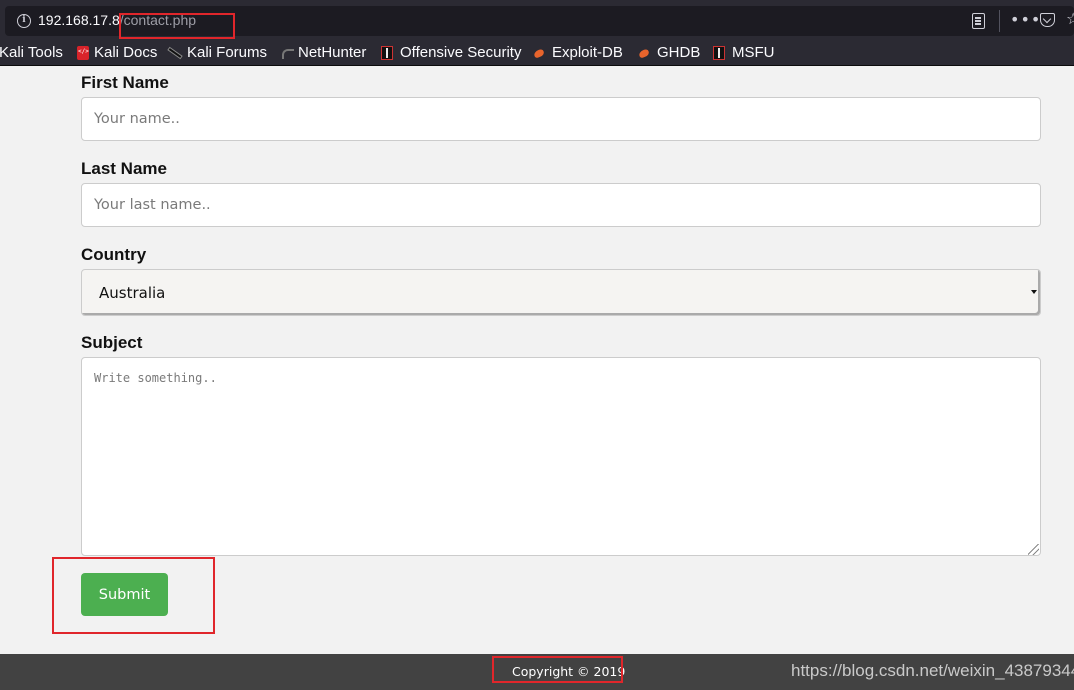 This screenshot has height=690, width=1074. What do you see at coordinates (332, 52) in the screenshot?
I see `bookmark-nethunter: NetHunter` at bounding box center [332, 52].